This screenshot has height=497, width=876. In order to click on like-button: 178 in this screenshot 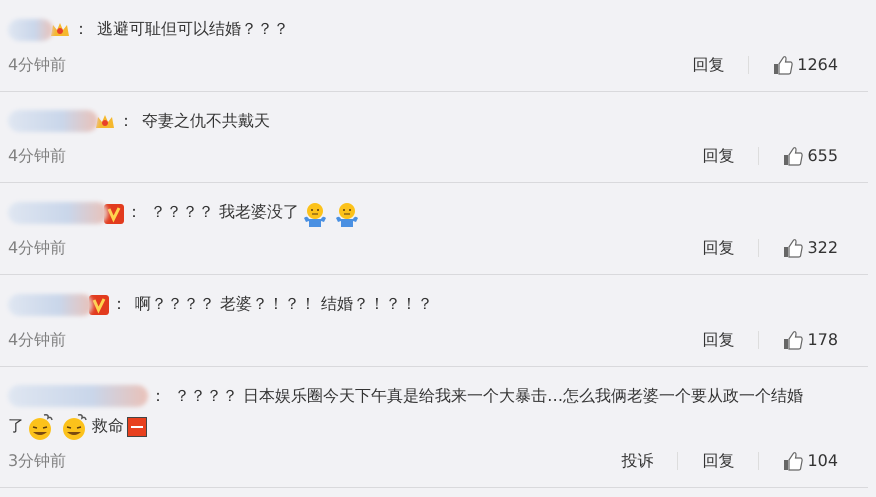, I will do `click(810, 340)`.